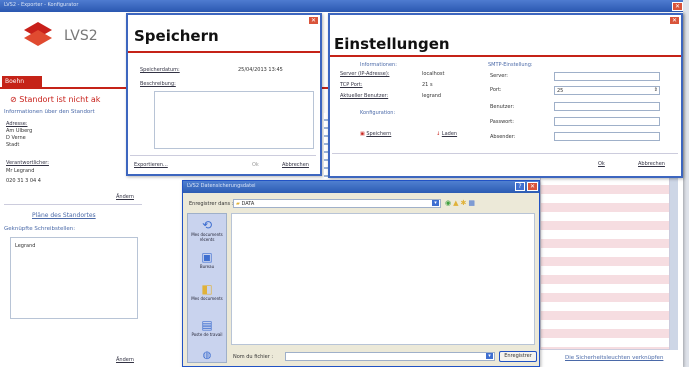  What do you see at coordinates (211, 204) in the screenshot?
I see `save-in-label: Enregistrer dans :` at bounding box center [211, 204].